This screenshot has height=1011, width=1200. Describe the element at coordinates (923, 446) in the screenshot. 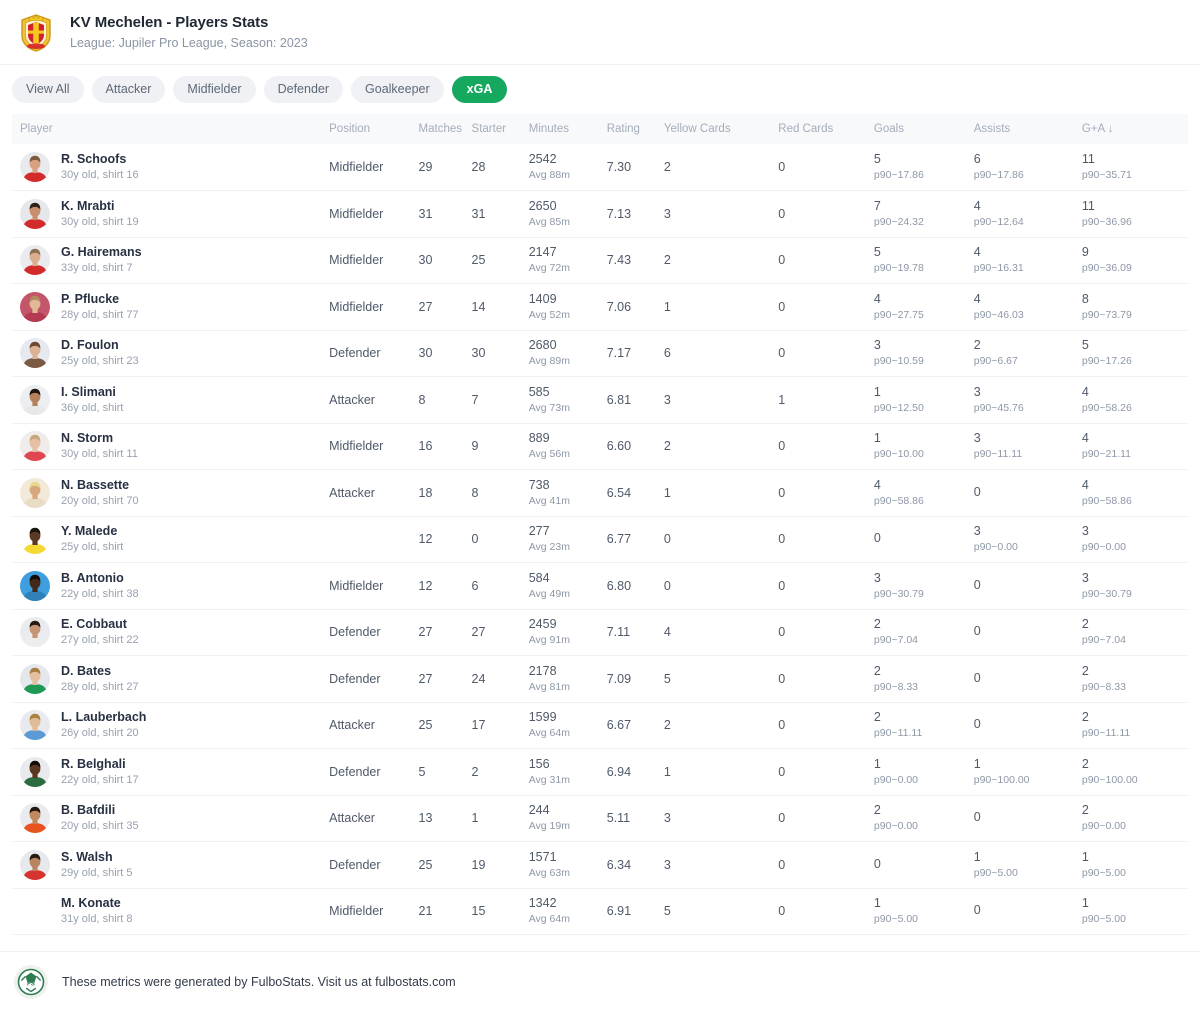

I see `cell-goals: 1 p90~10.00` at that location.